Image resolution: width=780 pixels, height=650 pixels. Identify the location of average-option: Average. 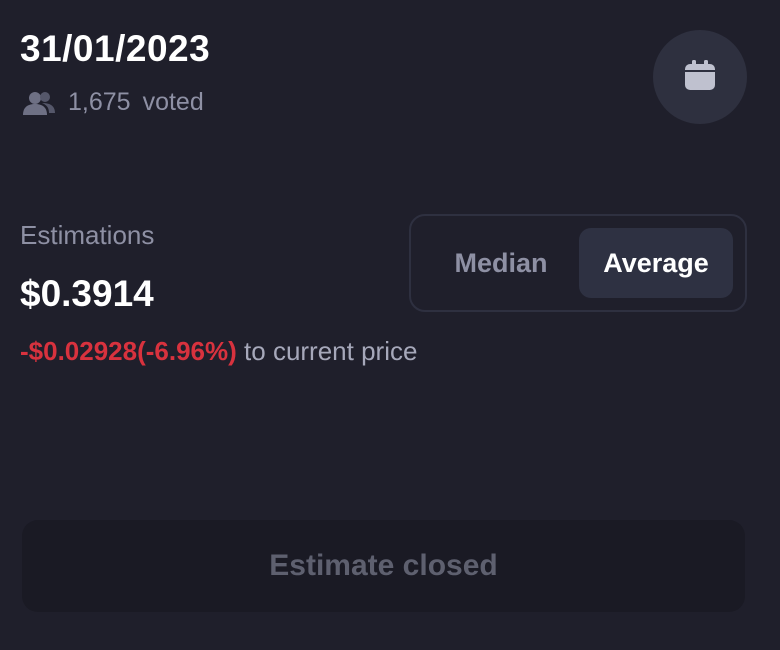
(656, 263).